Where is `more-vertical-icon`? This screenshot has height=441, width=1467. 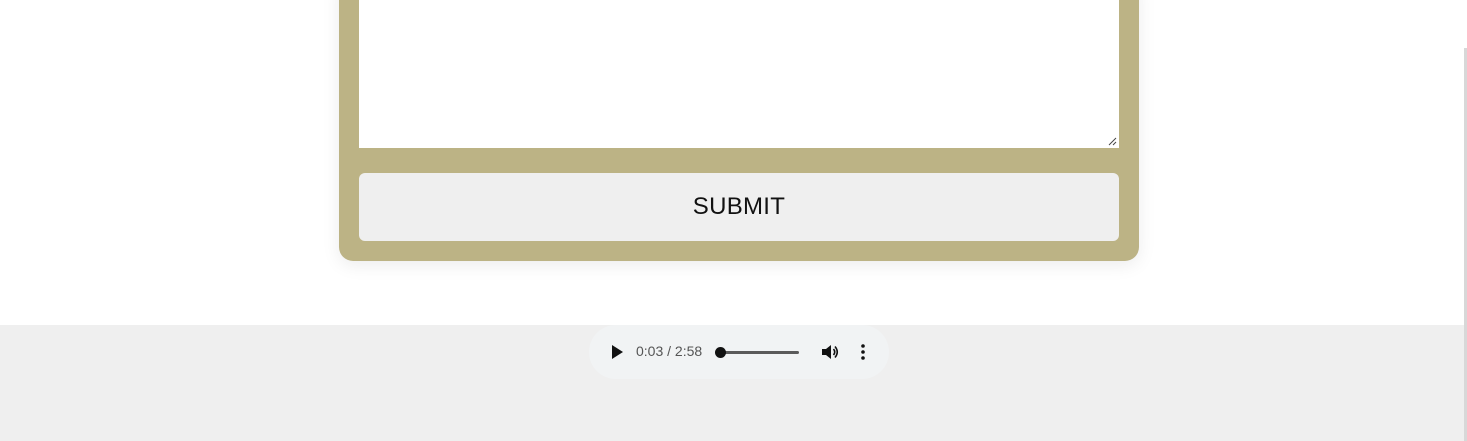 more-vertical-icon is located at coordinates (863, 352).